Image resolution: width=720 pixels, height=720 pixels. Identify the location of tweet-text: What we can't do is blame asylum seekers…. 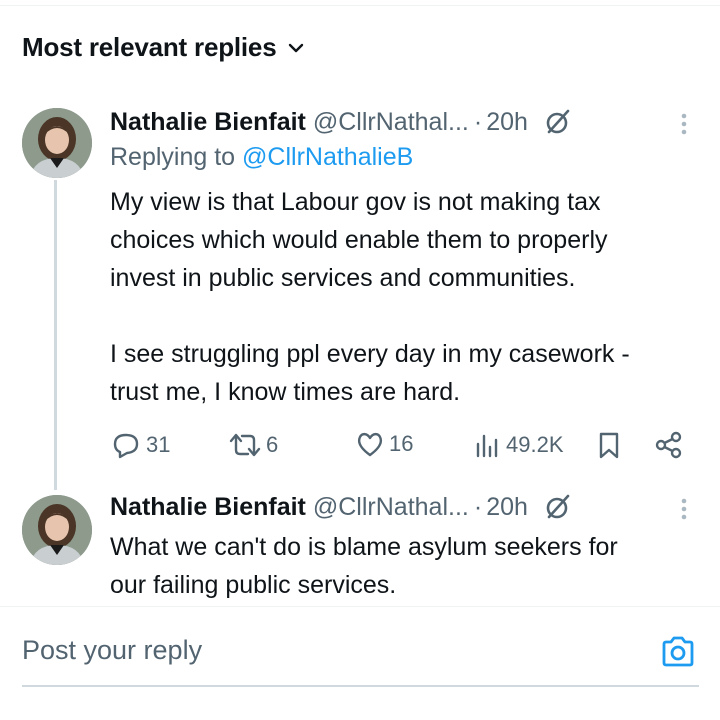
(364, 566).